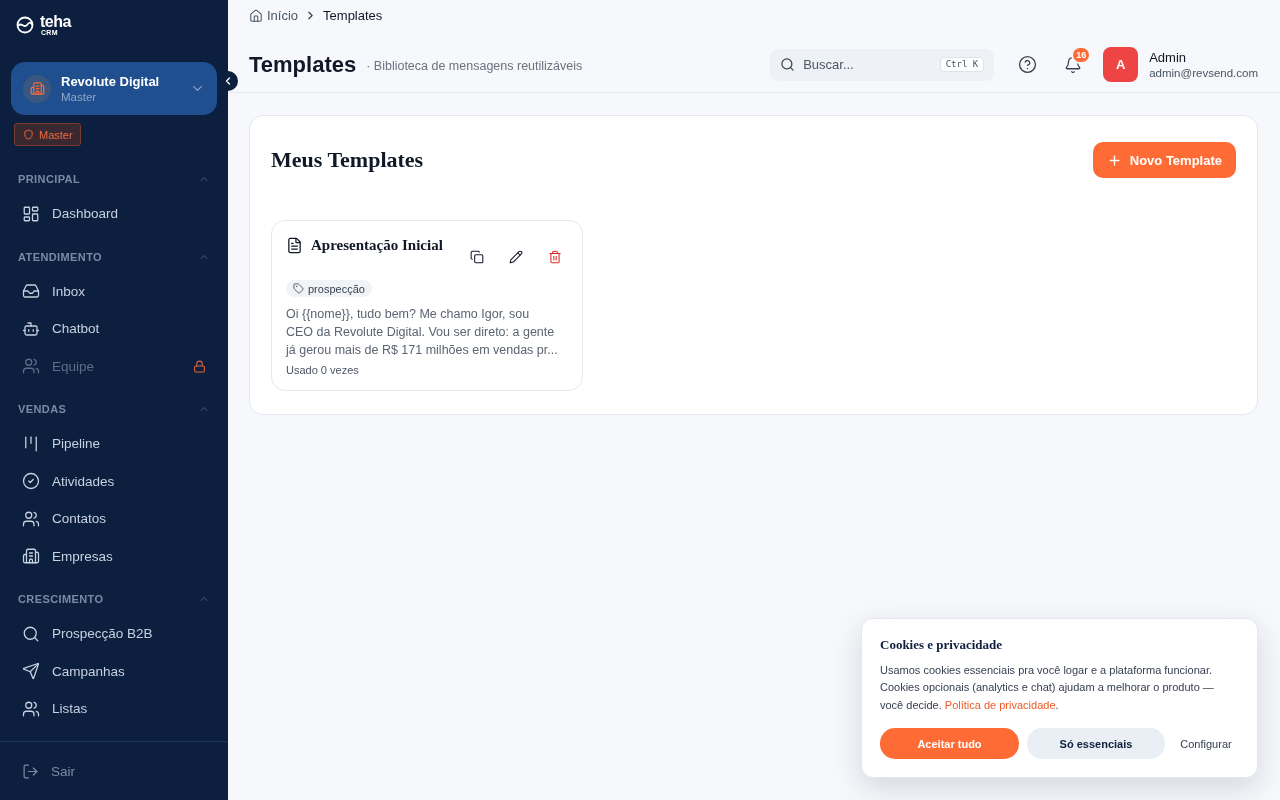 This screenshot has width=1280, height=800. I want to click on plus-icon, so click(1114, 160).